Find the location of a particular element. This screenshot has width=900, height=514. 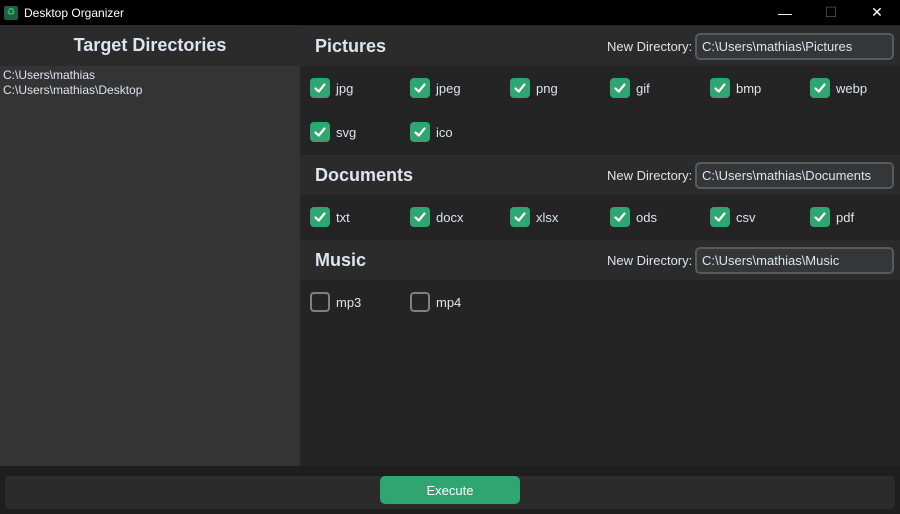

minimize-button: — is located at coordinates (785, 12).